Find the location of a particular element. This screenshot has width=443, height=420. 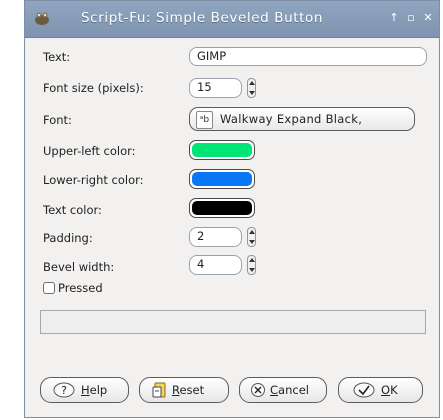

maximize-icon: ▫ is located at coordinates (411, 17).